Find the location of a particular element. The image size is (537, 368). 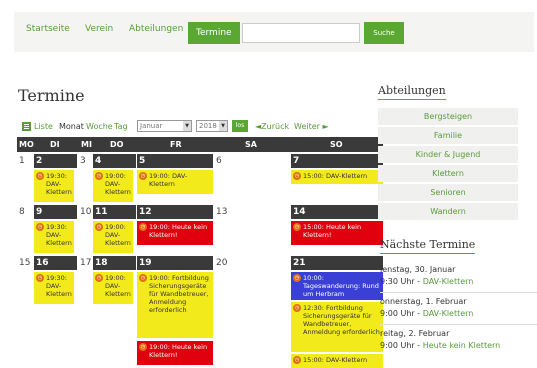

departments-heading: Abteilungen is located at coordinates (412, 92).